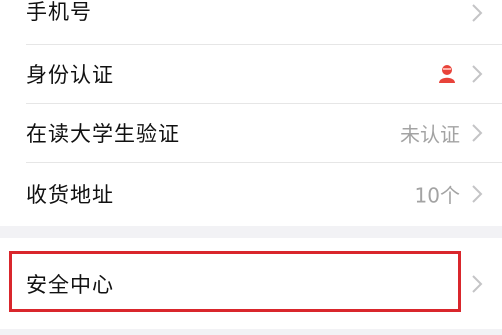 This screenshot has width=502, height=335. Describe the element at coordinates (447, 74) in the screenshot. I see `person-id-icon` at that location.